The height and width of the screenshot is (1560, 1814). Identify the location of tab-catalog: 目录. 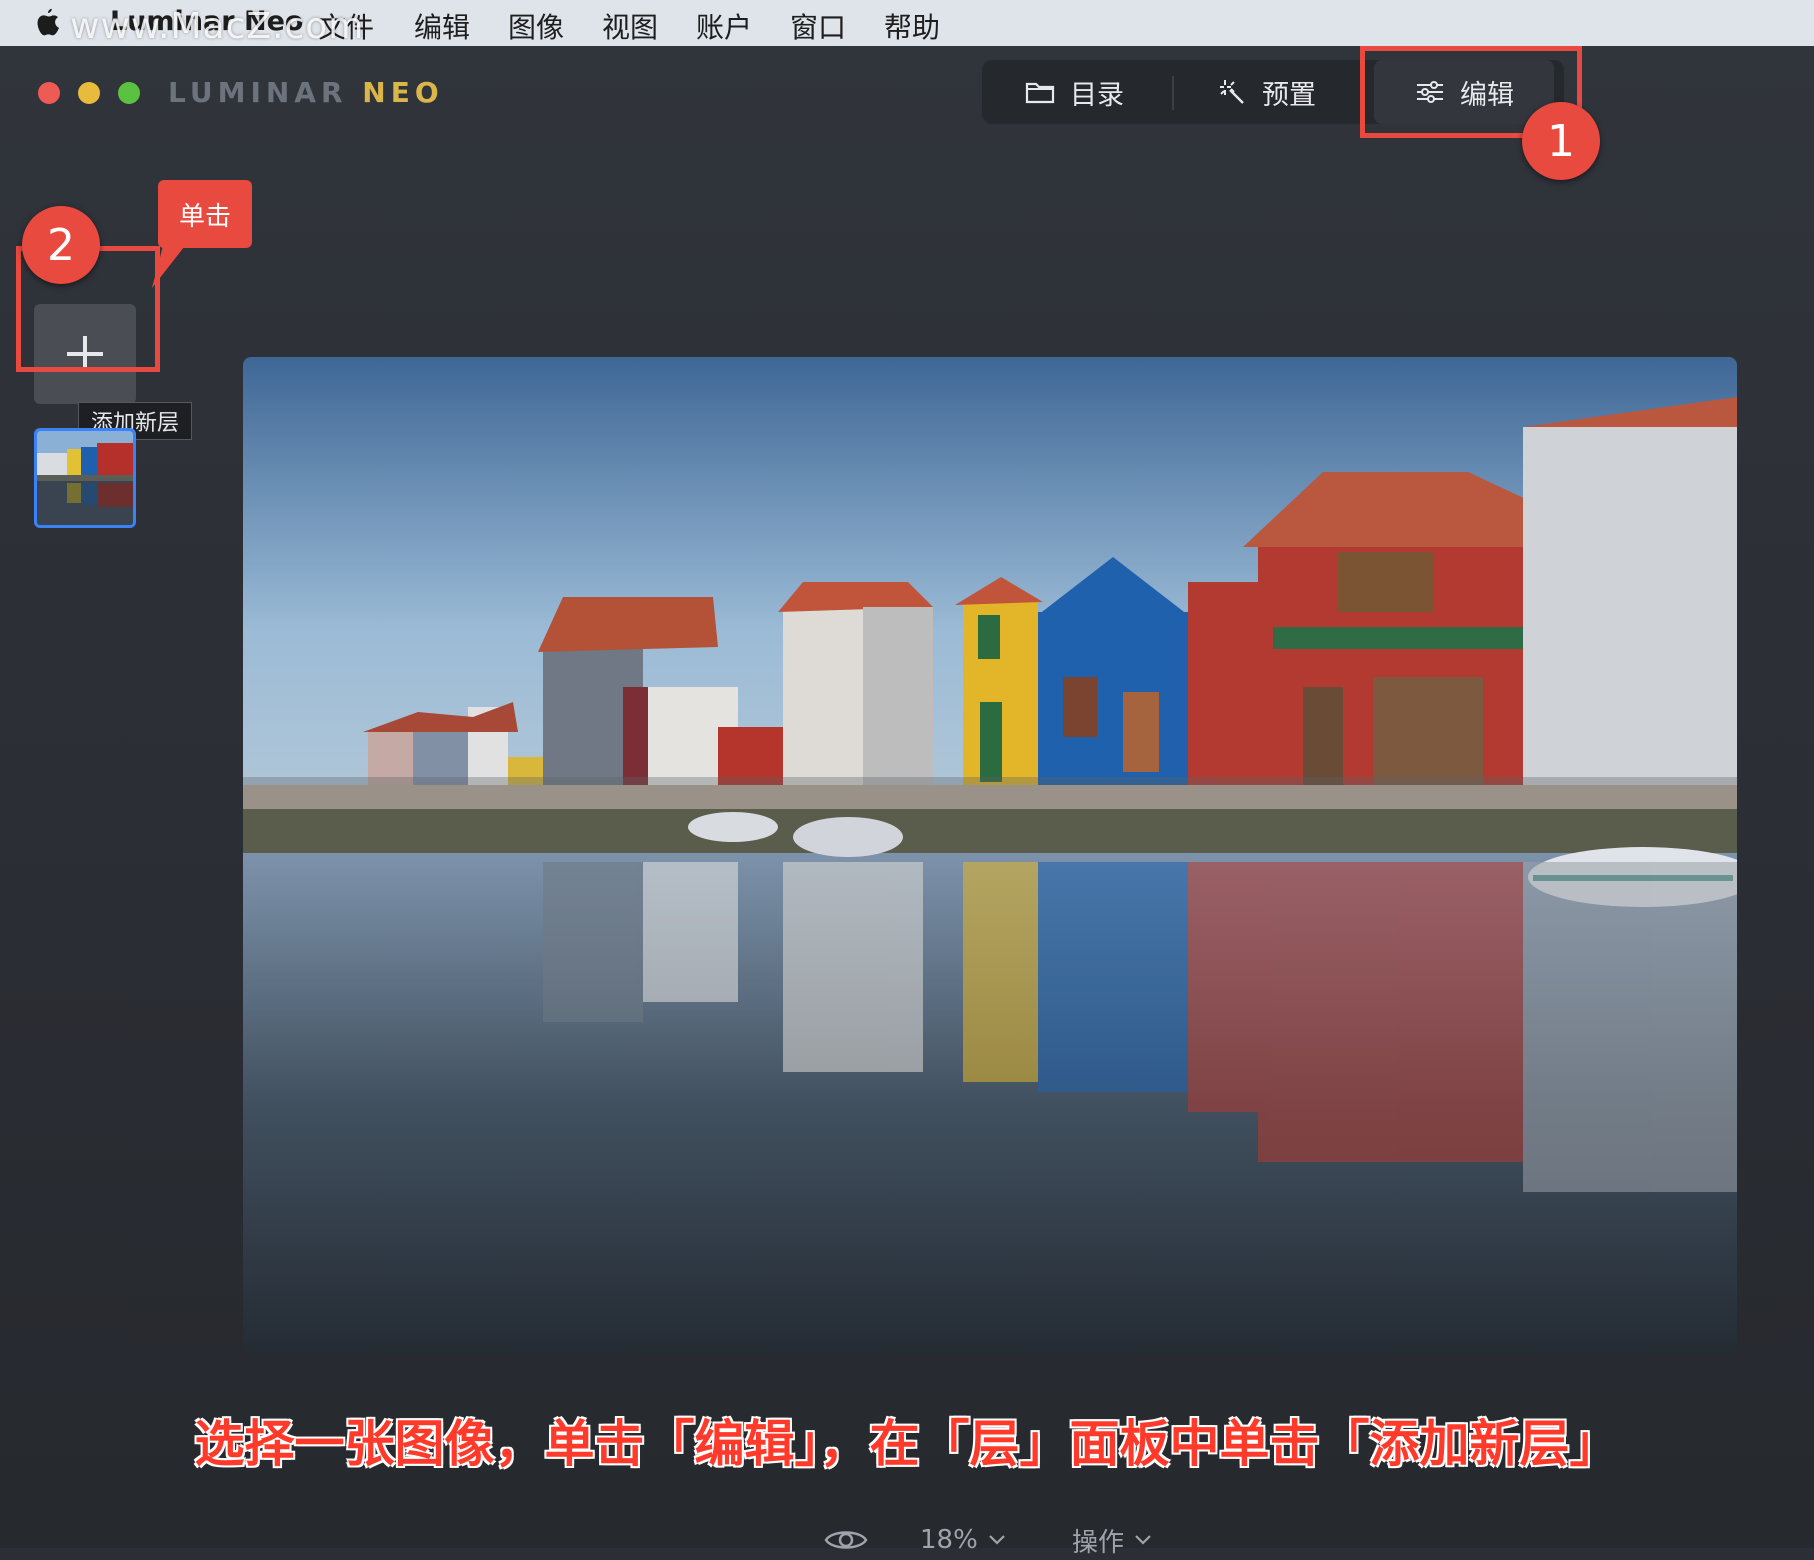
(1074, 92).